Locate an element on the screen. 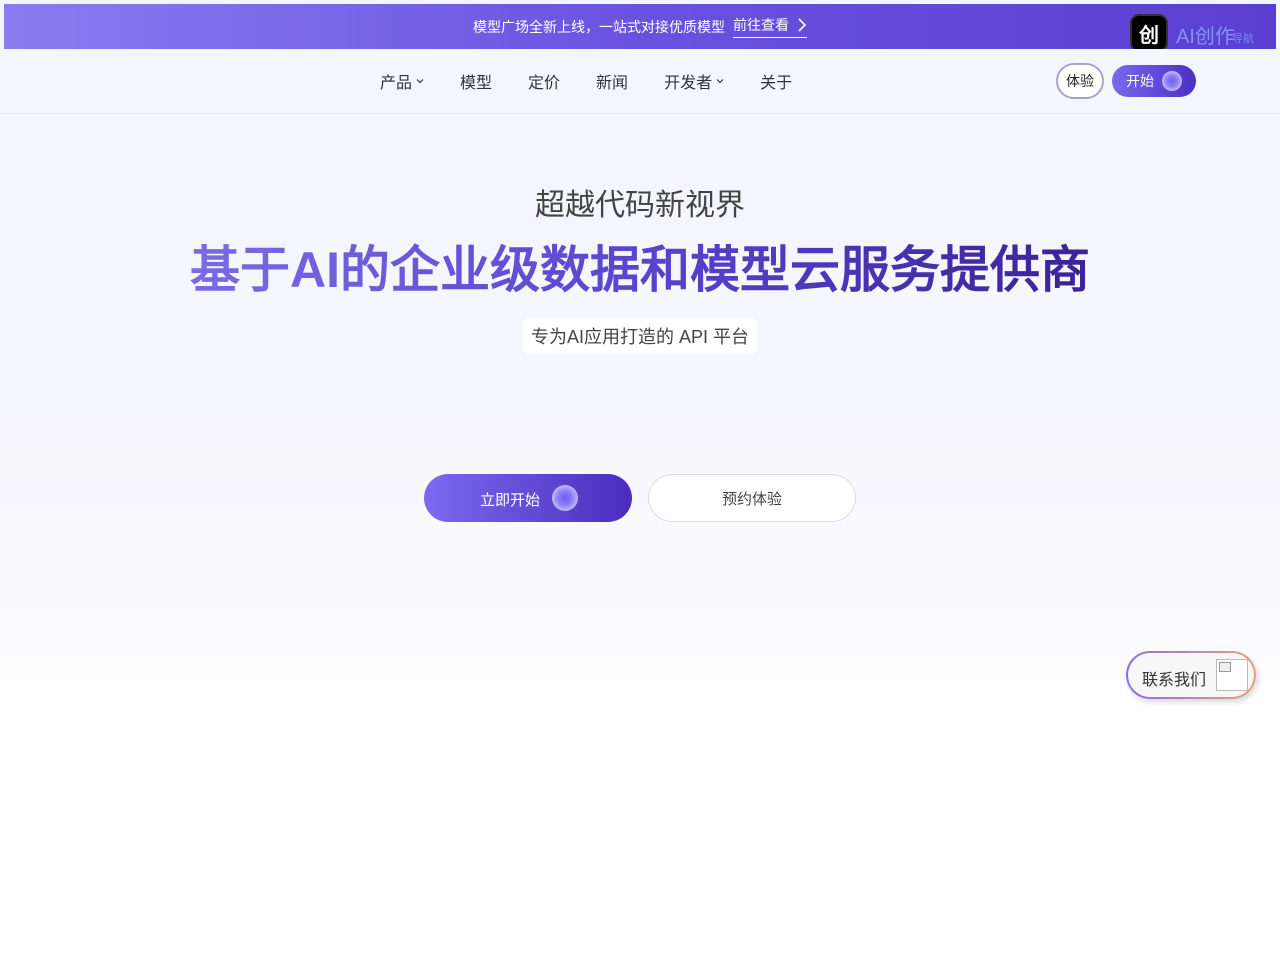  nav-item-label: 关于 is located at coordinates (776, 83).